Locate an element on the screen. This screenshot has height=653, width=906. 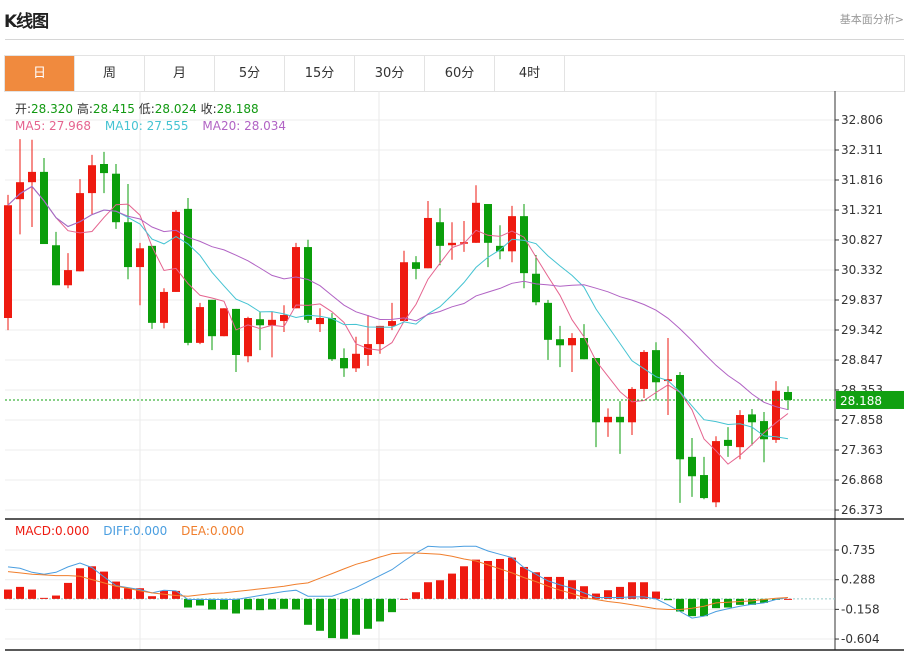
ma10-value: MA10: 27.555 is located at coordinates (146, 126).